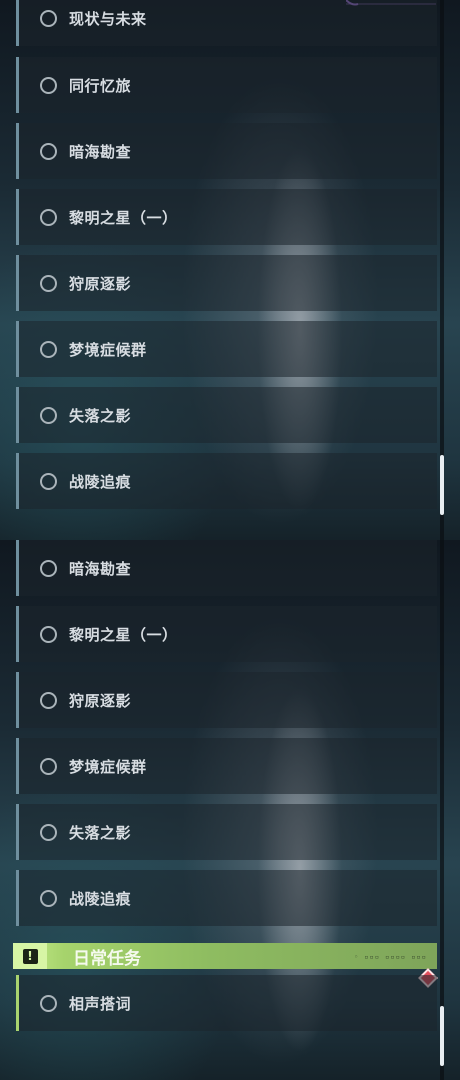 This screenshot has height=1080, width=460. I want to click on exclamation-icon: !, so click(30, 956).